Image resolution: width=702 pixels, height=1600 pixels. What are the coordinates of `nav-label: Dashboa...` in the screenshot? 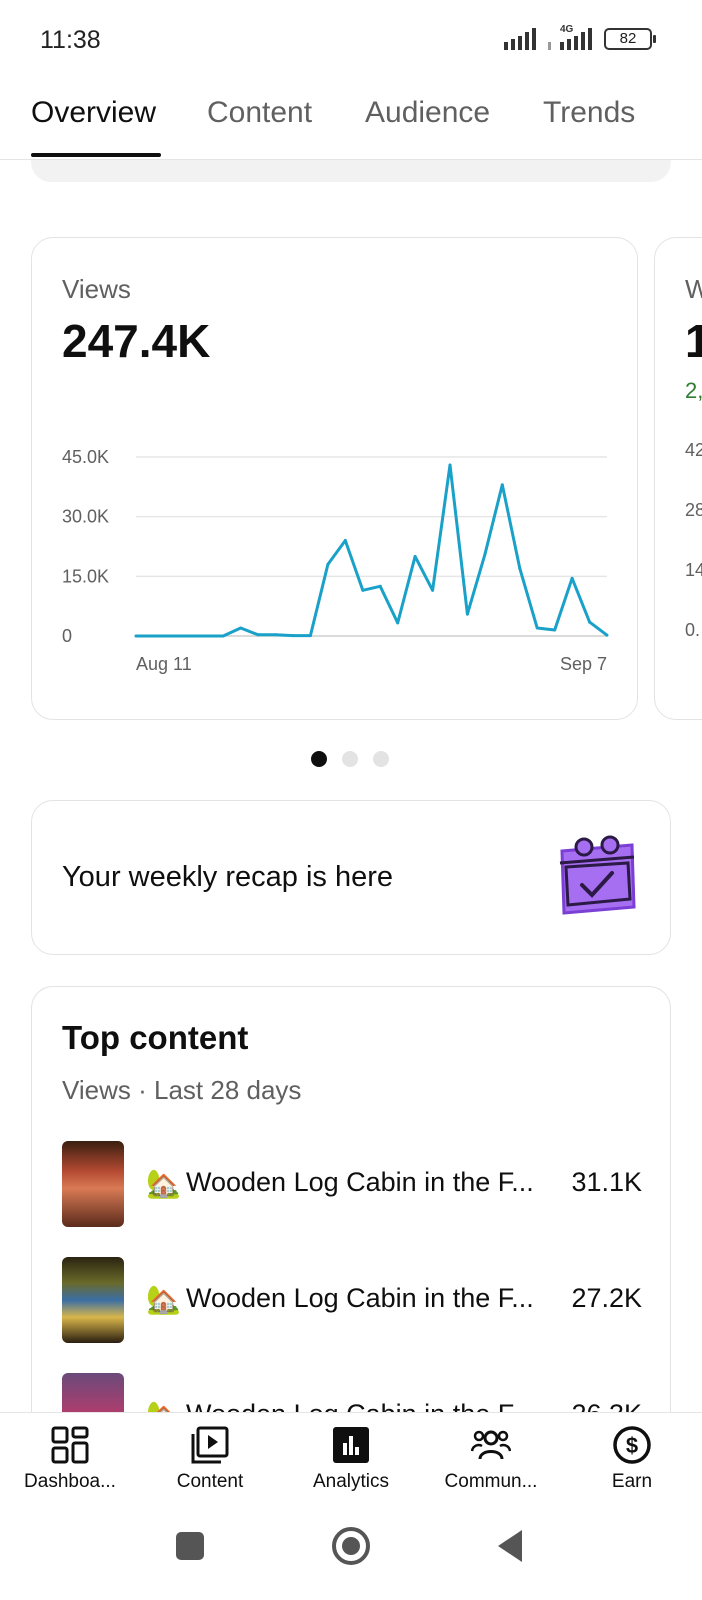 It's located at (70, 1481).